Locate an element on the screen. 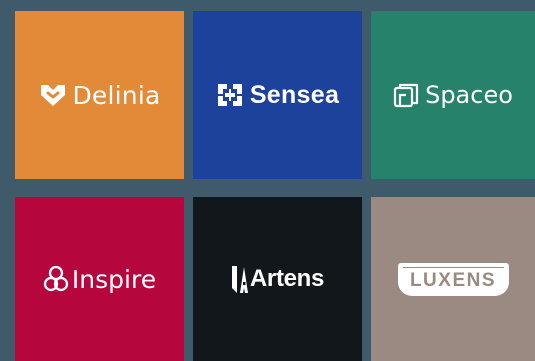 This screenshot has height=361, width=535. brand-tile-spaceo: Spaceo is located at coordinates (453, 95).